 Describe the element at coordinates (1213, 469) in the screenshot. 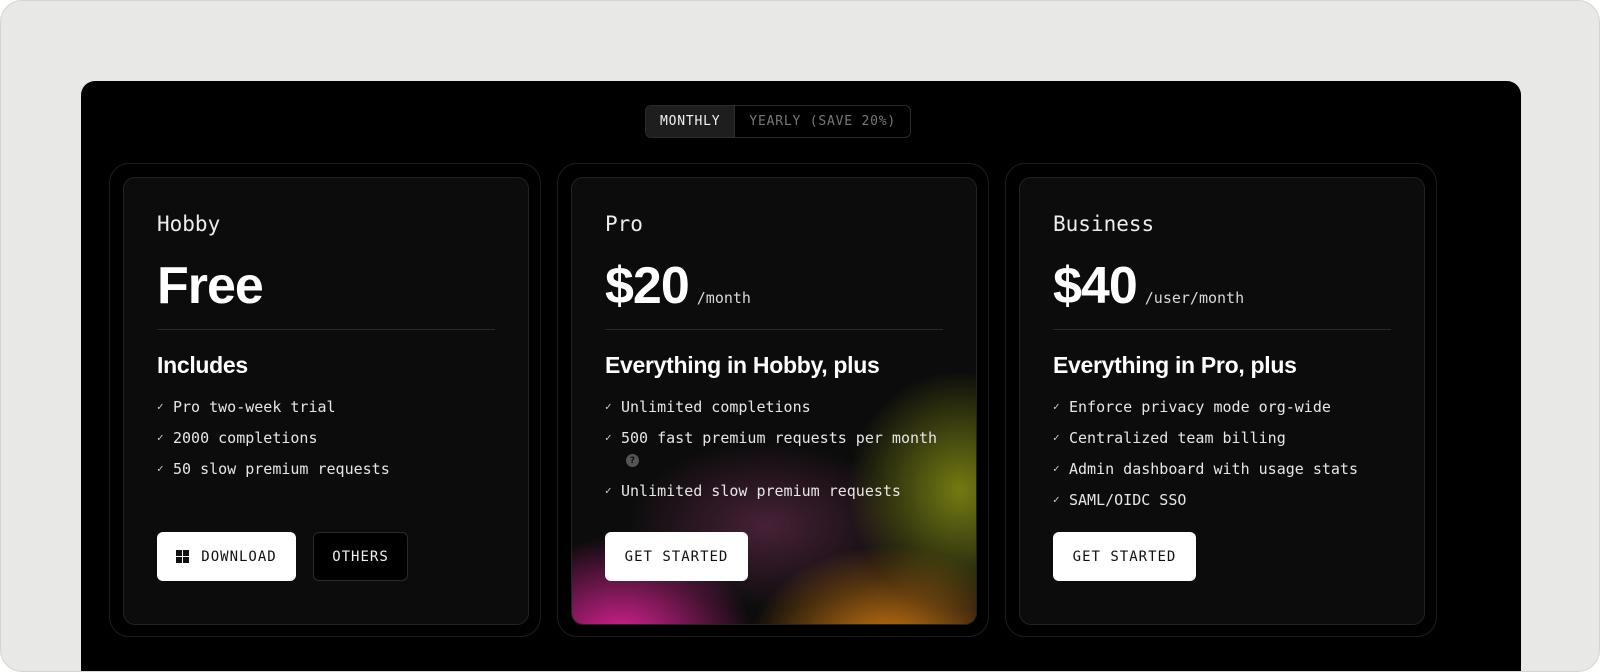

I see `feature-text: Admin dashboard with usage stats` at that location.